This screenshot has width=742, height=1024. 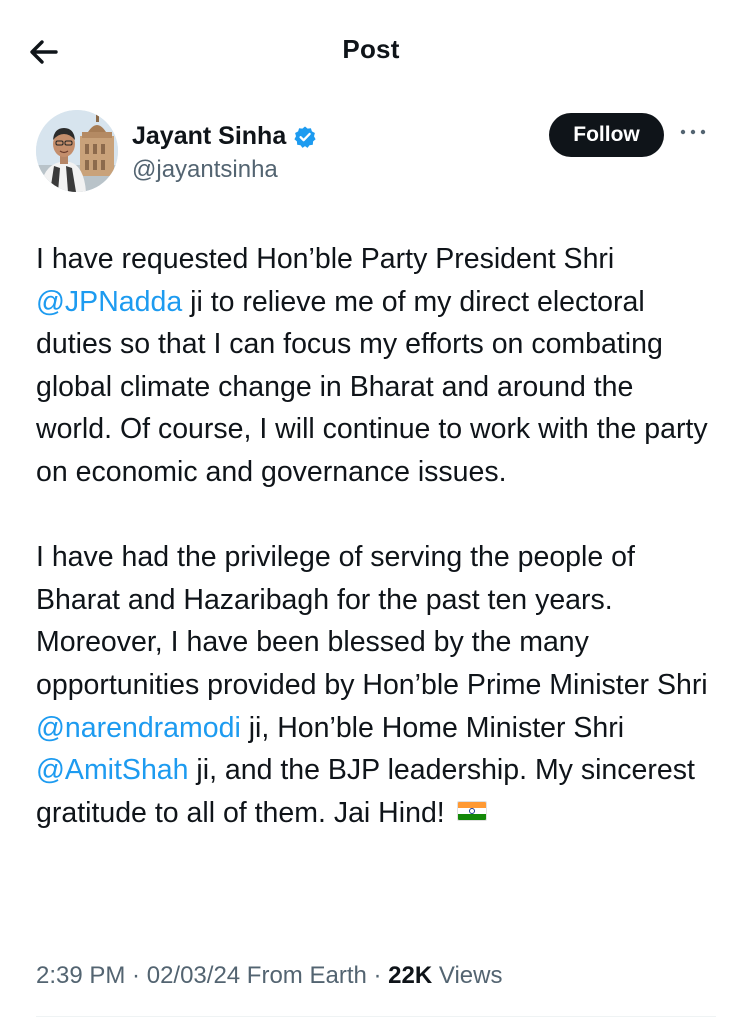 What do you see at coordinates (80, 975) in the screenshot?
I see `post-time: 2:39 PM` at bounding box center [80, 975].